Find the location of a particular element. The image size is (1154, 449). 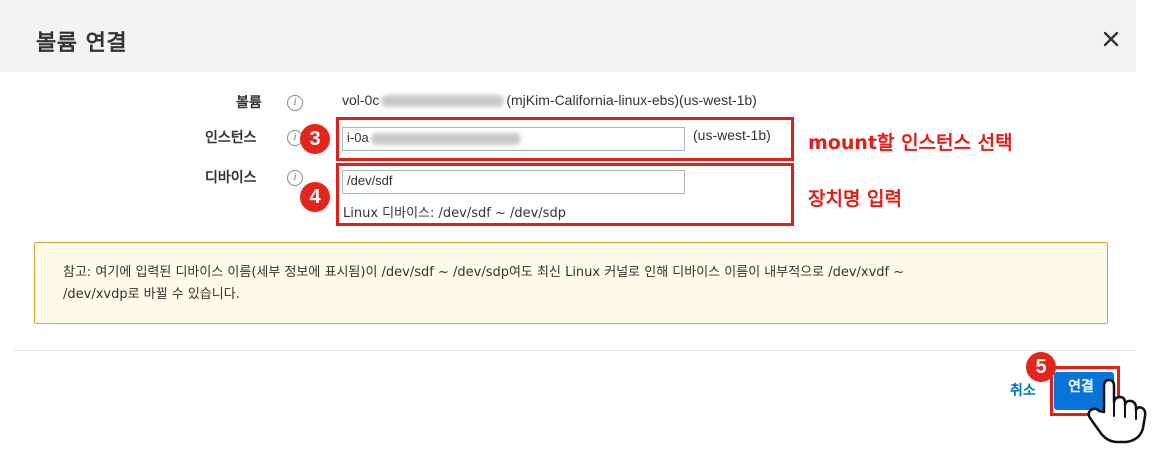

pointer-hand-icon is located at coordinates (1115, 408).